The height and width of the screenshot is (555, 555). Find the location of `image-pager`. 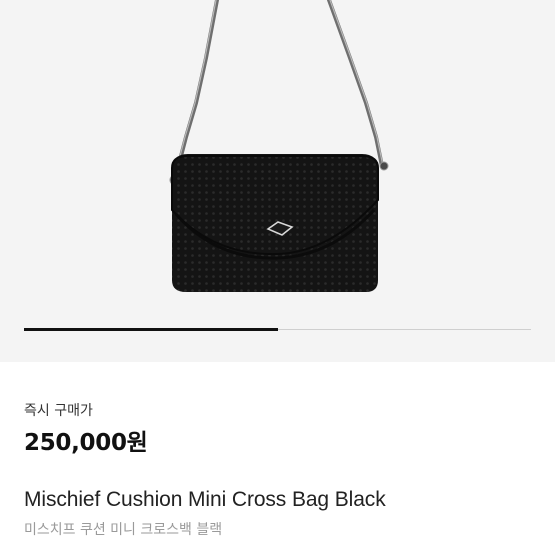

image-pager is located at coordinates (277, 329).